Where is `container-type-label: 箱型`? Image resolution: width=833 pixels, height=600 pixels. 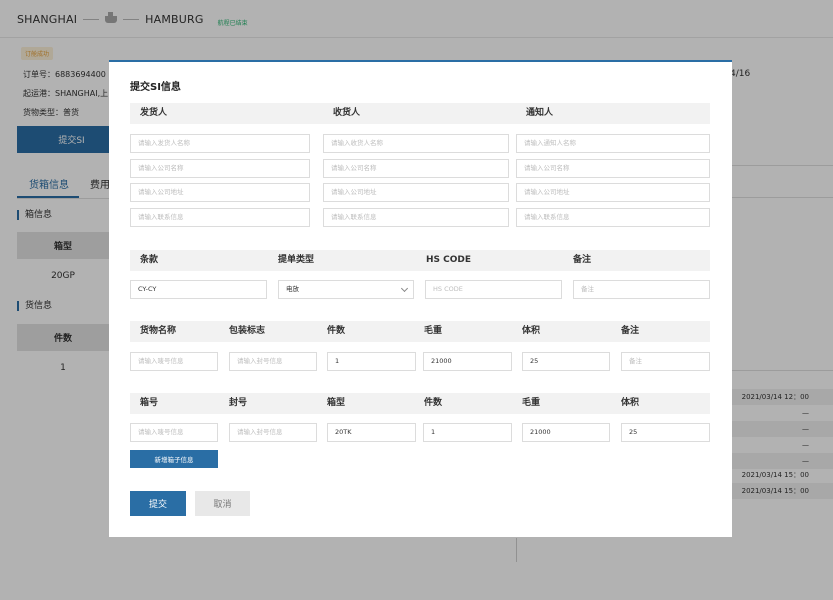 container-type-label: 箱型 is located at coordinates (336, 403).